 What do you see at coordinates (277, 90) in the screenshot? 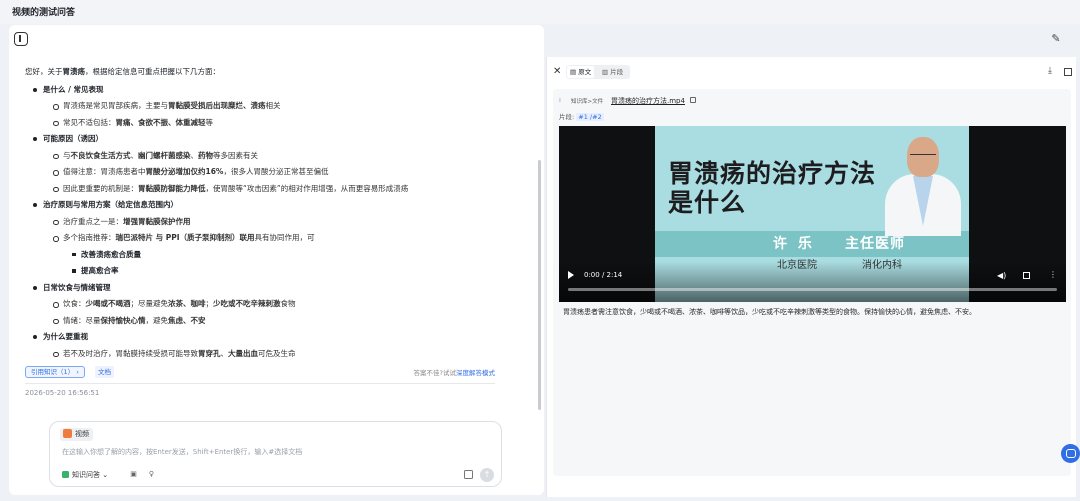
I see `answer-section-heading: 是什么 / 常见表现` at bounding box center [277, 90].